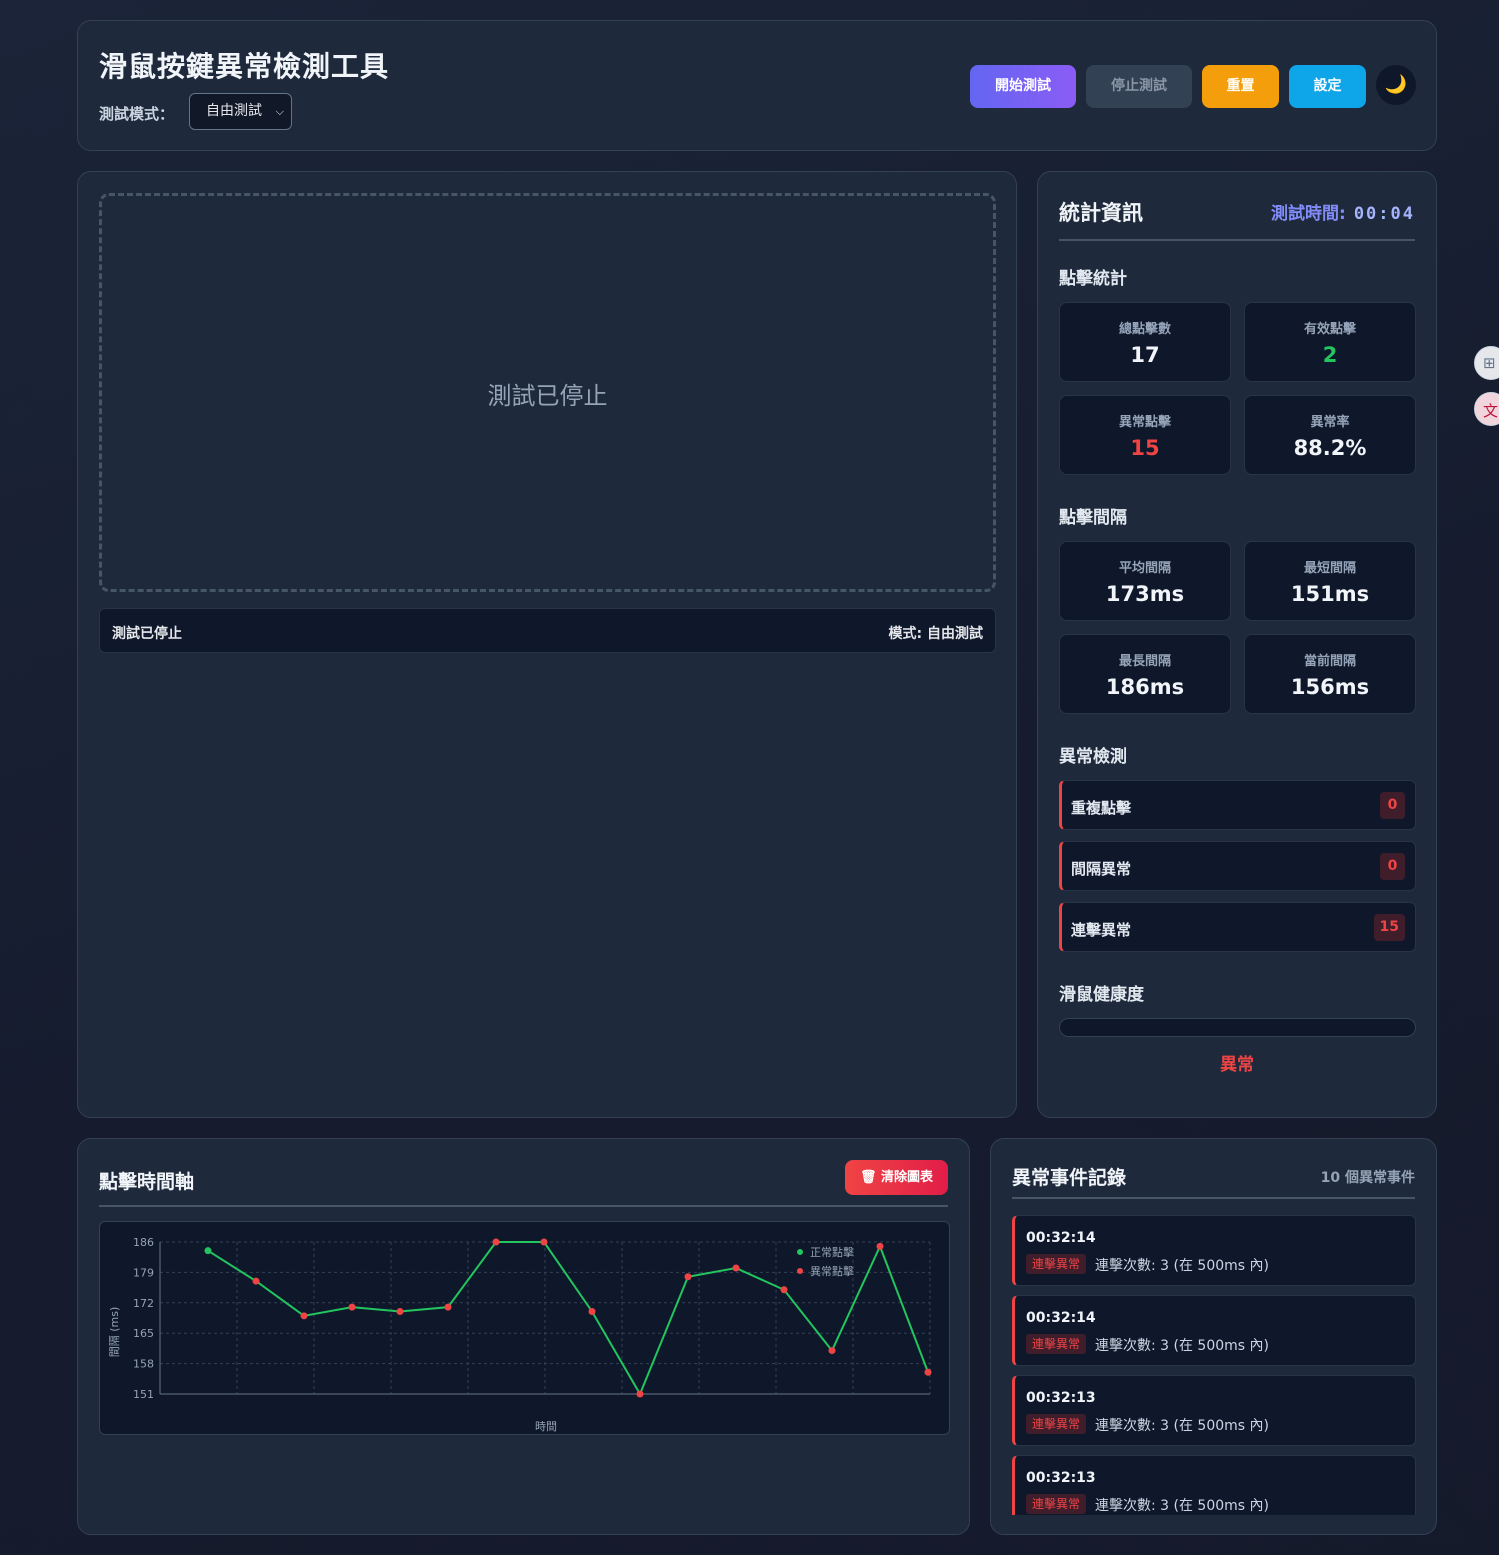  Describe the element at coordinates (832, 1271) in the screenshot. I see `legend-abnormal-label: 異常點擊` at that location.